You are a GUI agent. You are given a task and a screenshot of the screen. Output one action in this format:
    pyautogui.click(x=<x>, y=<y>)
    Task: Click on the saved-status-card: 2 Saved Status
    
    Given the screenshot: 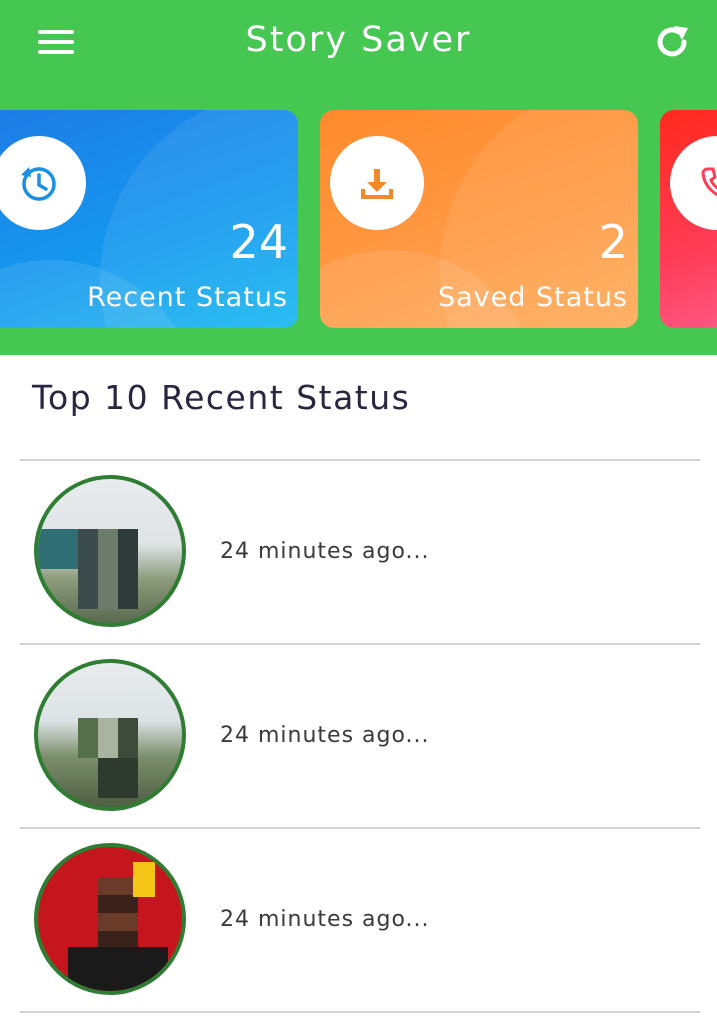 What is the action you would take?
    pyautogui.click(x=479, y=219)
    